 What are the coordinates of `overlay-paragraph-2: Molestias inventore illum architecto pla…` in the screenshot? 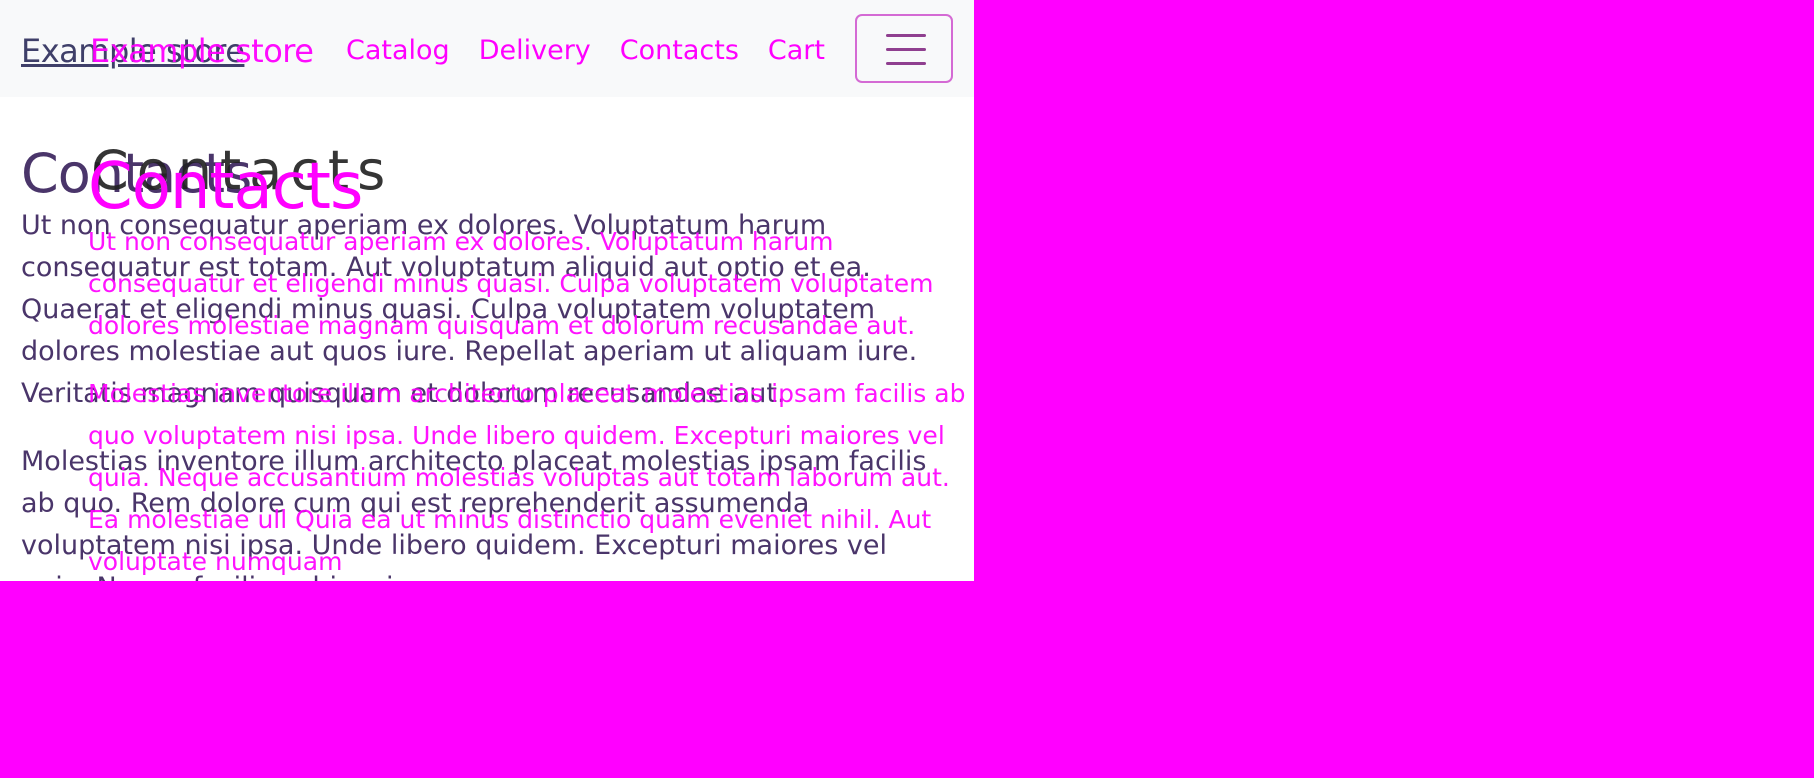 It's located at (527, 477).